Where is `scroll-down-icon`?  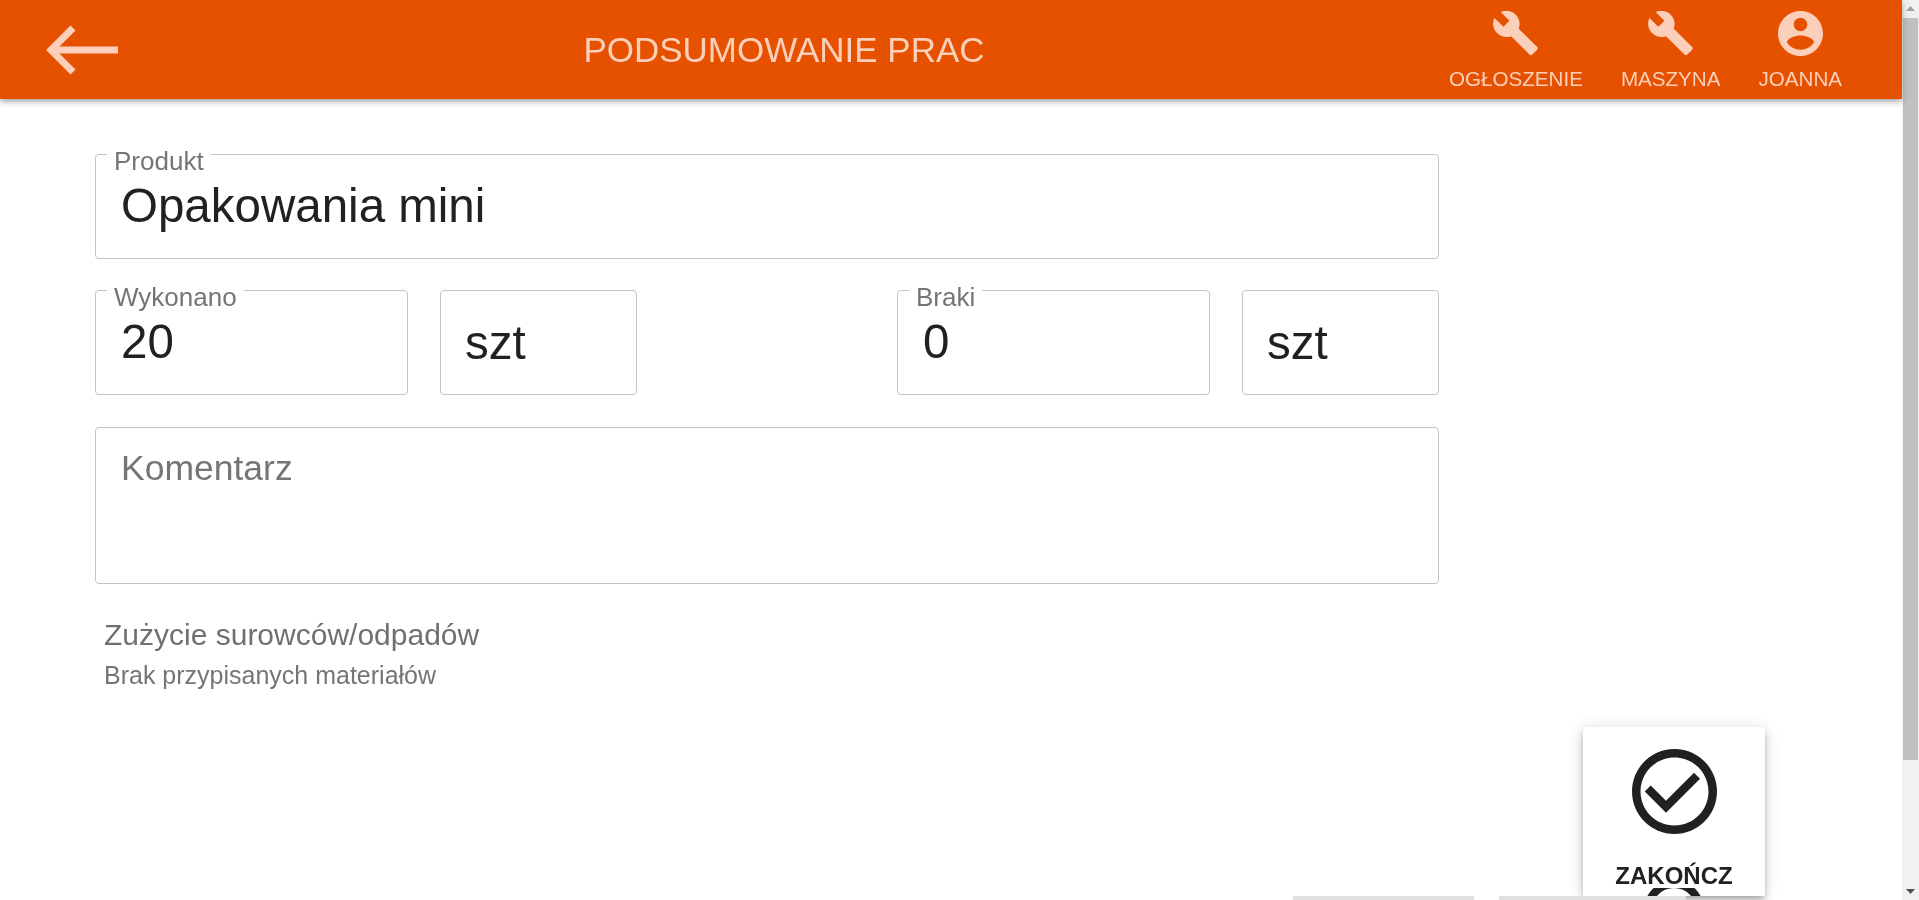
scroll-down-icon is located at coordinates (1910, 891).